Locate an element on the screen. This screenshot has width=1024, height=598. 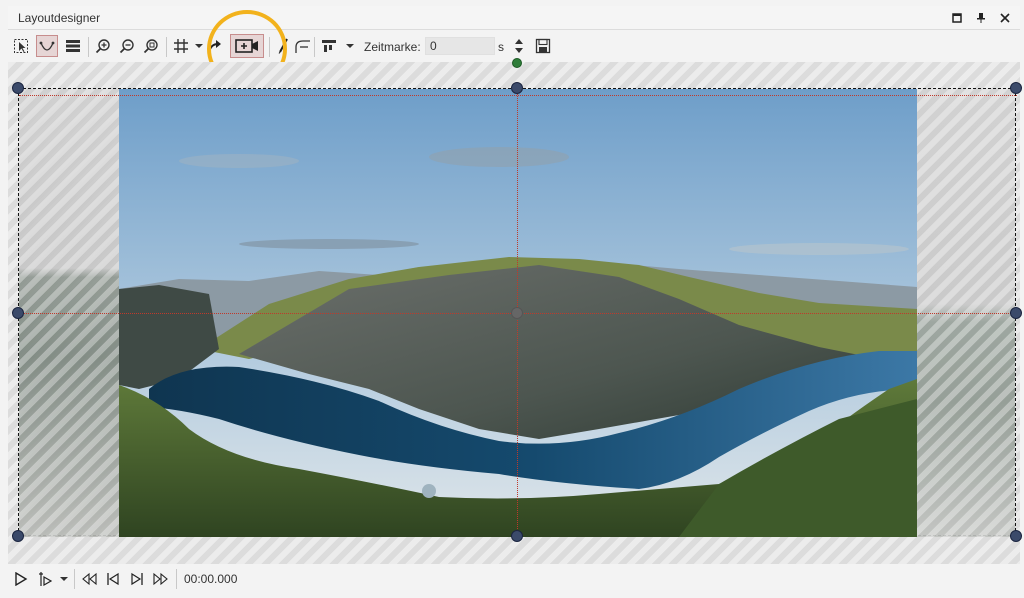
align-icon is located at coordinates (329, 46).